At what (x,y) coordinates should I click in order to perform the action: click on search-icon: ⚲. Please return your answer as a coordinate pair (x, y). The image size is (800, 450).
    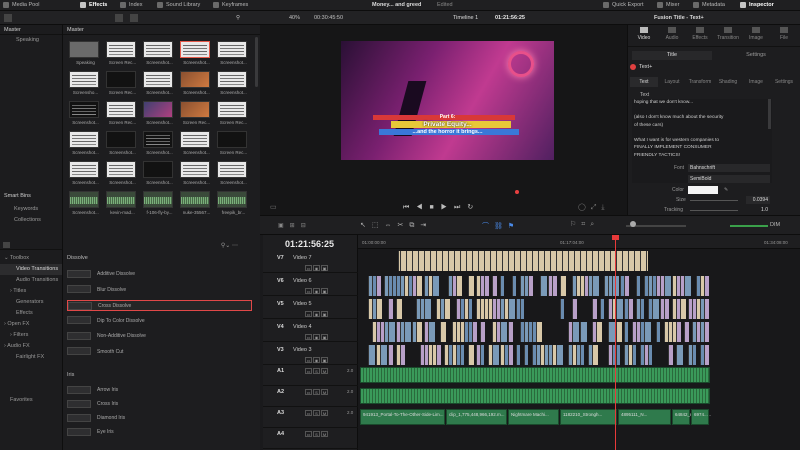
    Looking at the image, I should click on (238, 18).